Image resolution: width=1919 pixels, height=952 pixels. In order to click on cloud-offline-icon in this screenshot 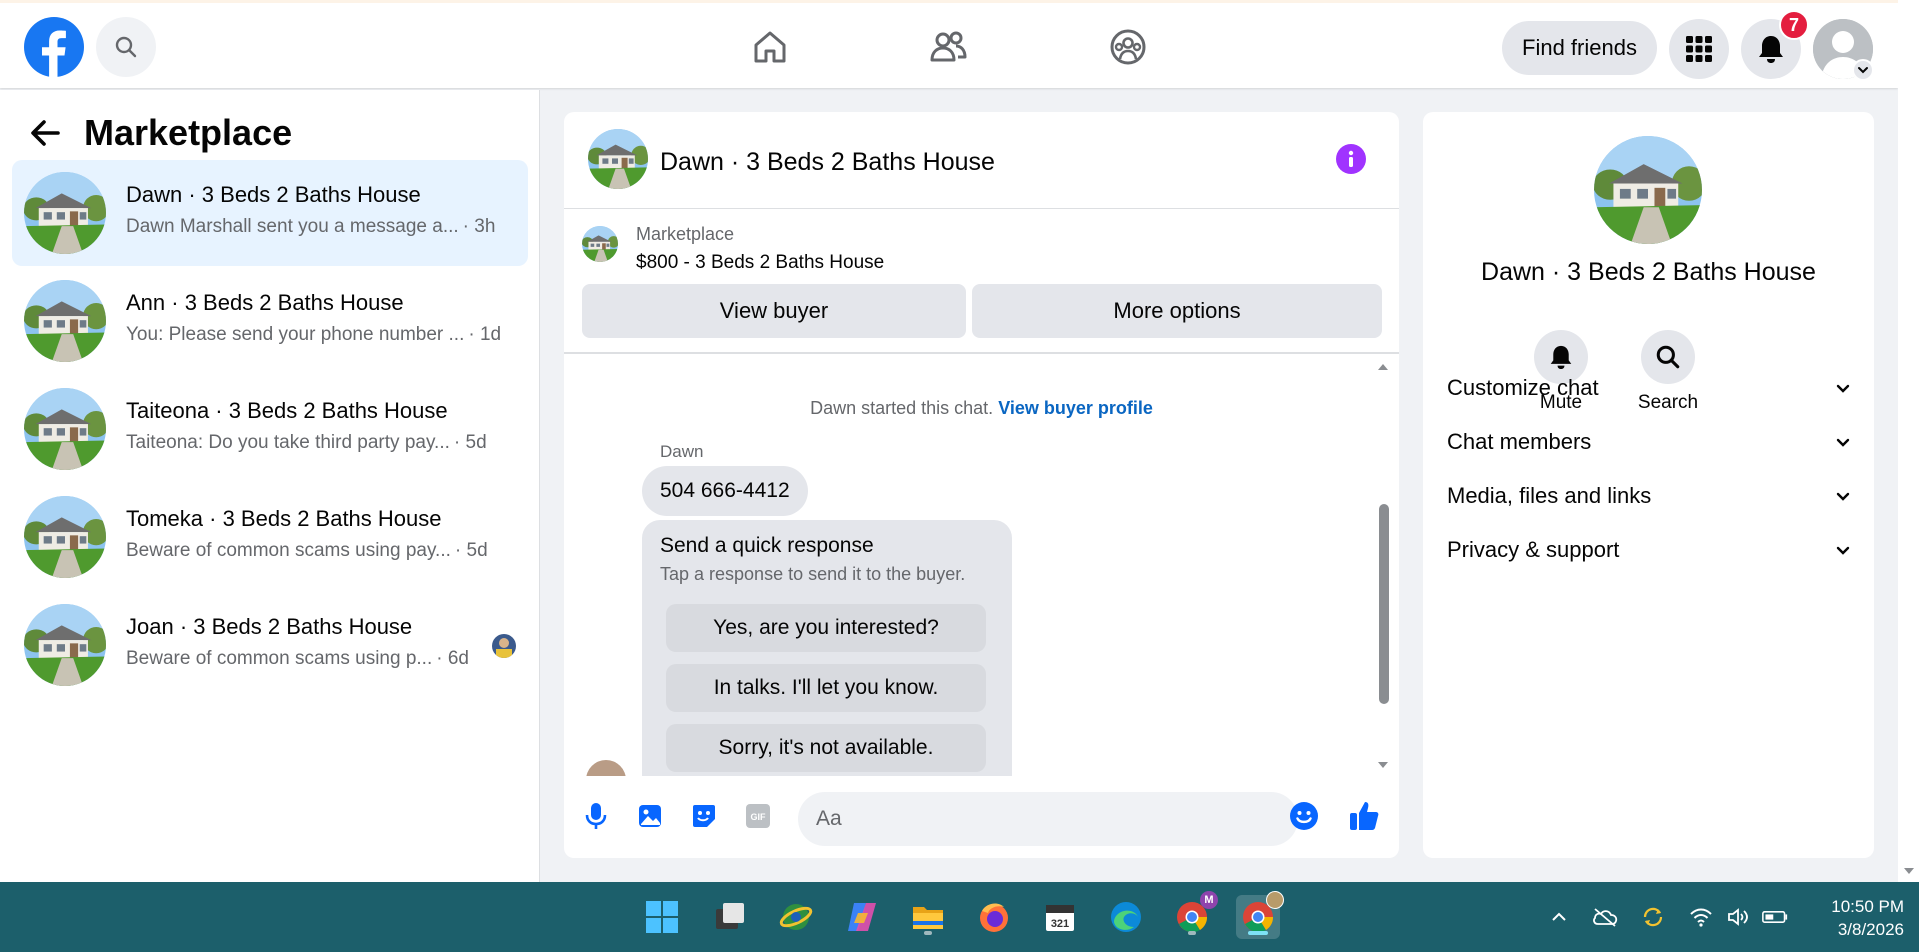, I will do `click(1605, 917)`.